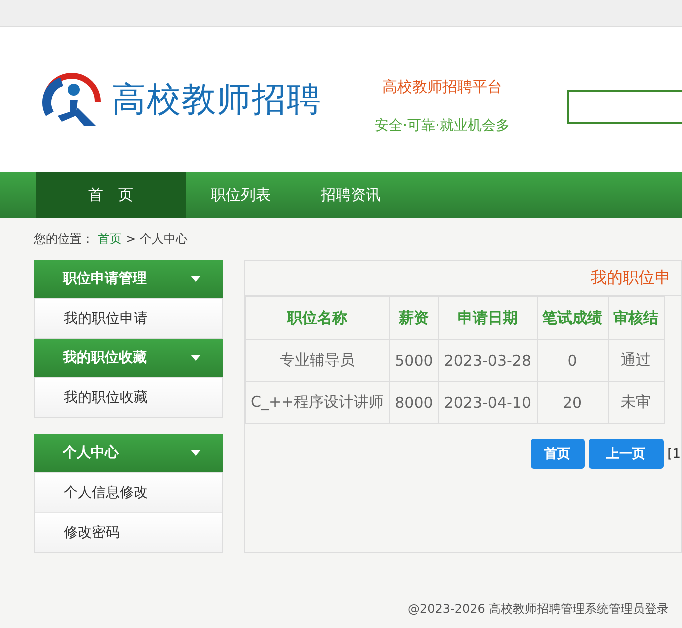 The height and width of the screenshot is (628, 682). Describe the element at coordinates (71, 100) in the screenshot. I see `logo-icon` at that location.